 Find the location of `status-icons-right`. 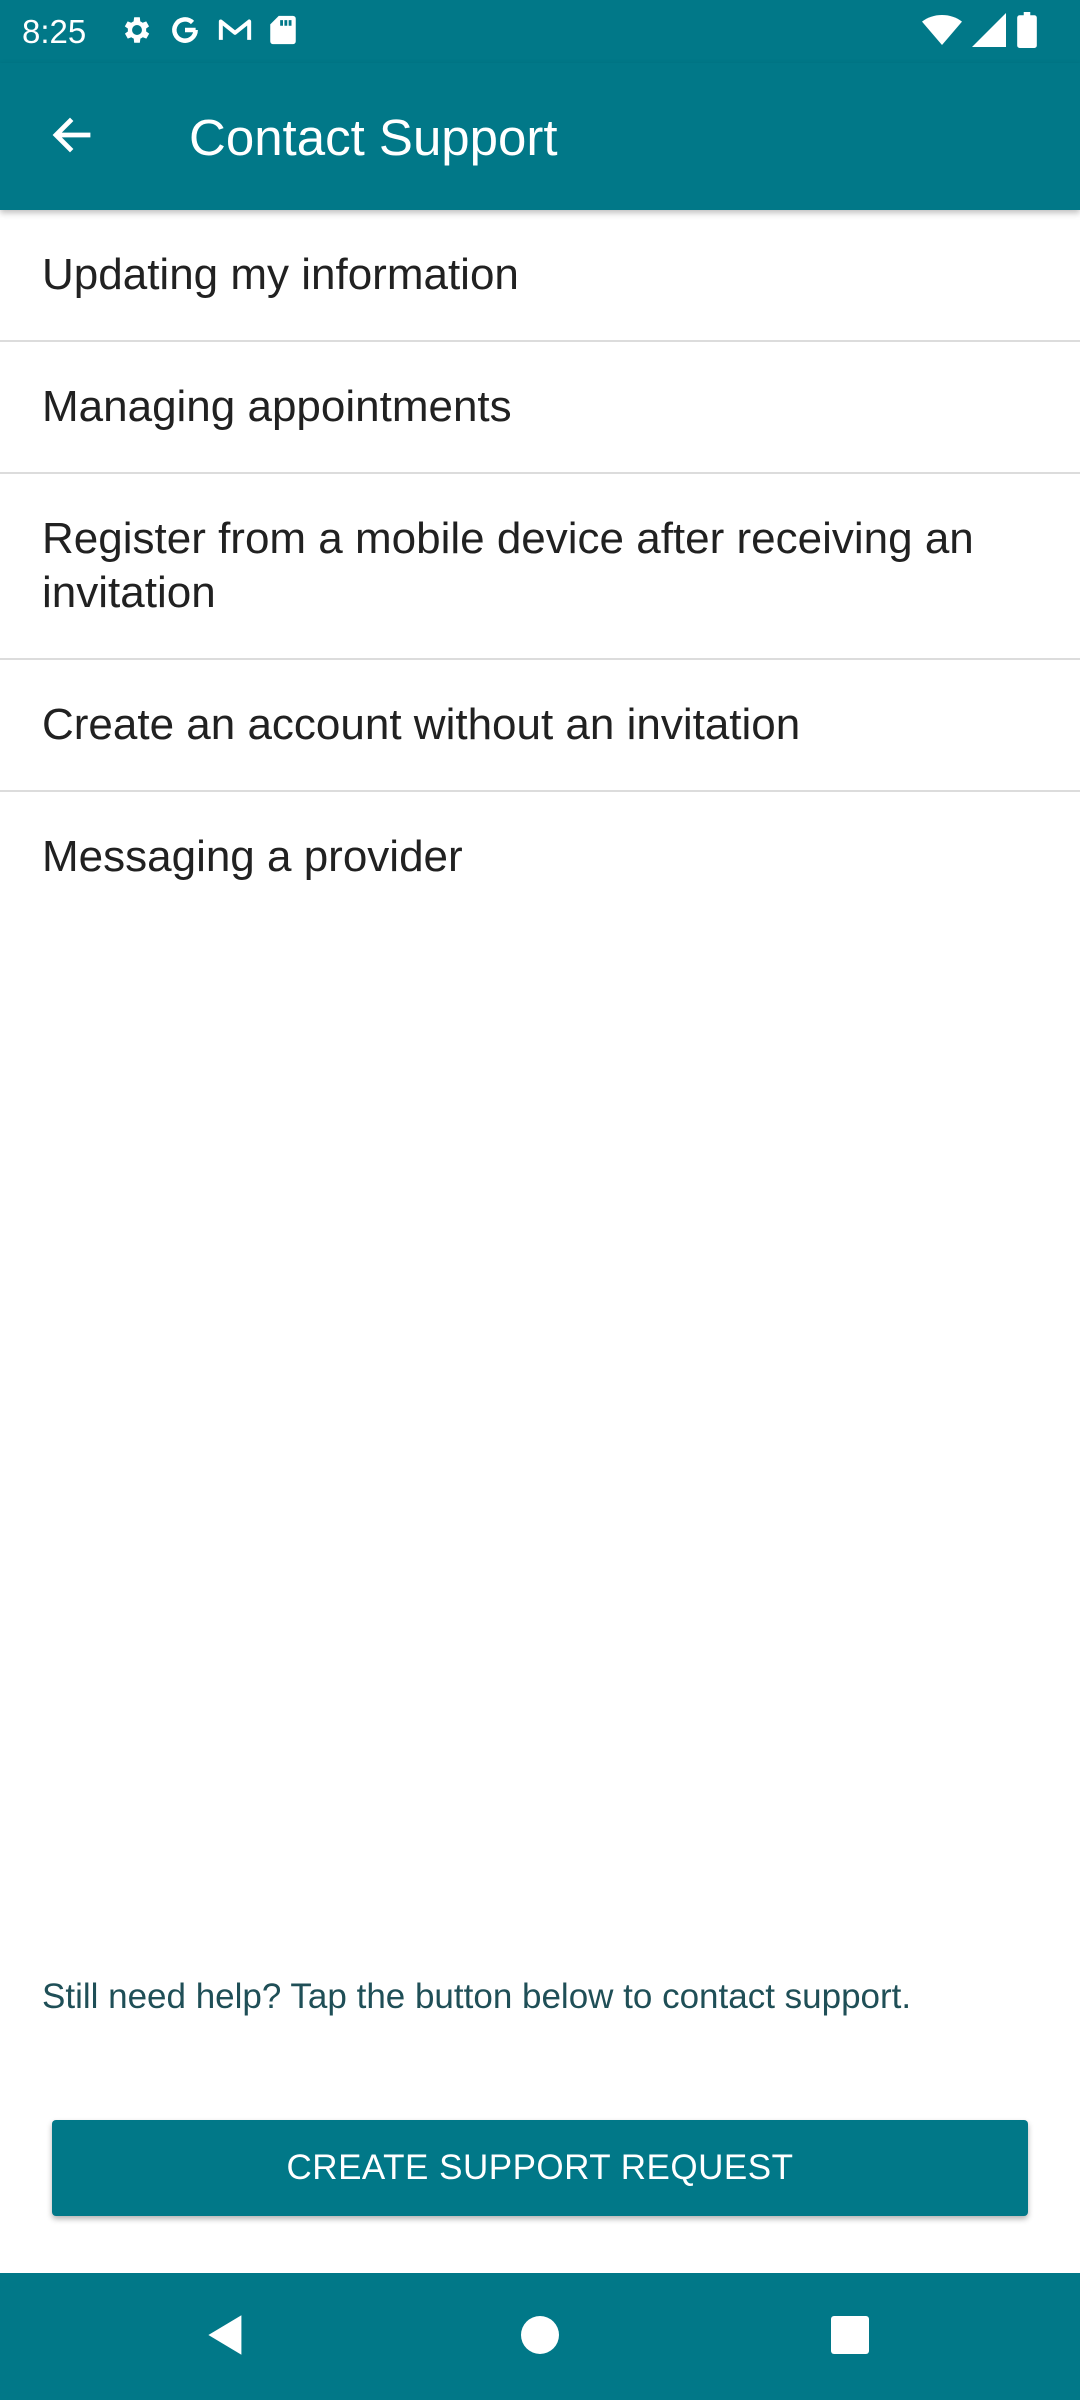

status-icons-right is located at coordinates (975, 32).